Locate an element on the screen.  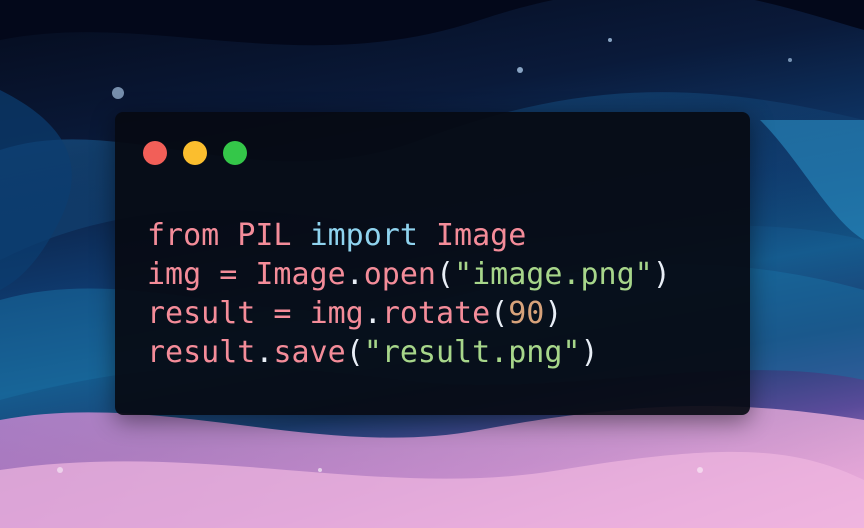
yellow-minimize-dot-icon is located at coordinates (195, 153).